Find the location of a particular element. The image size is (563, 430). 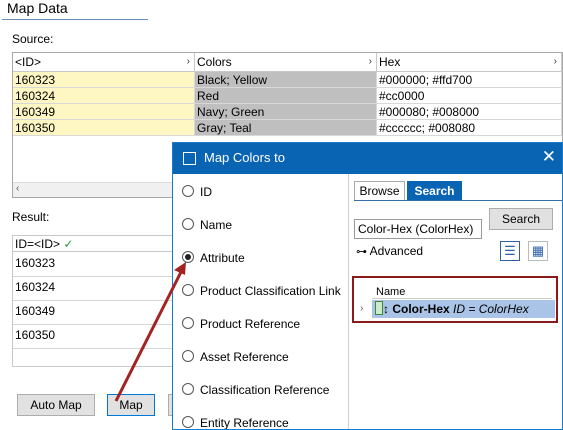

results-column-header: Name is located at coordinates (462, 292).